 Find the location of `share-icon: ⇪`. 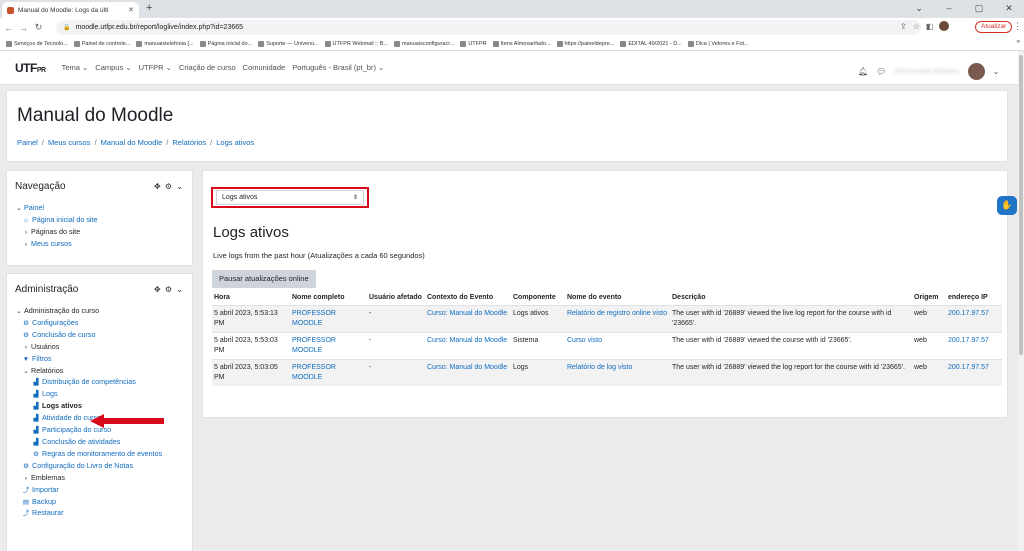

share-icon: ⇪ is located at coordinates (903, 26).